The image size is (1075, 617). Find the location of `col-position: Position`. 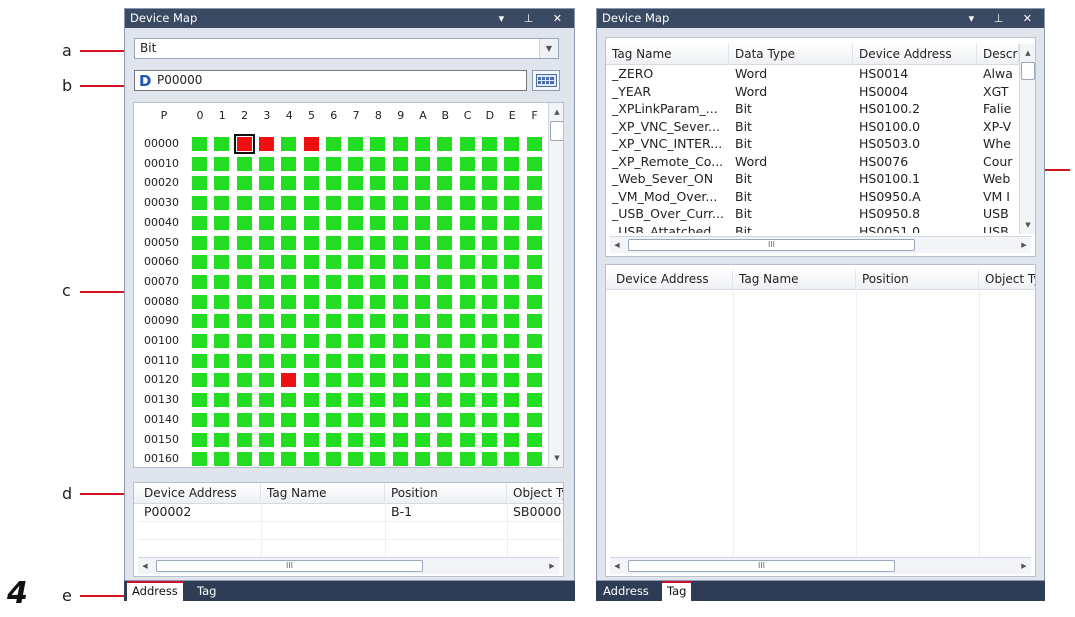

col-position: Position is located at coordinates (917, 279).